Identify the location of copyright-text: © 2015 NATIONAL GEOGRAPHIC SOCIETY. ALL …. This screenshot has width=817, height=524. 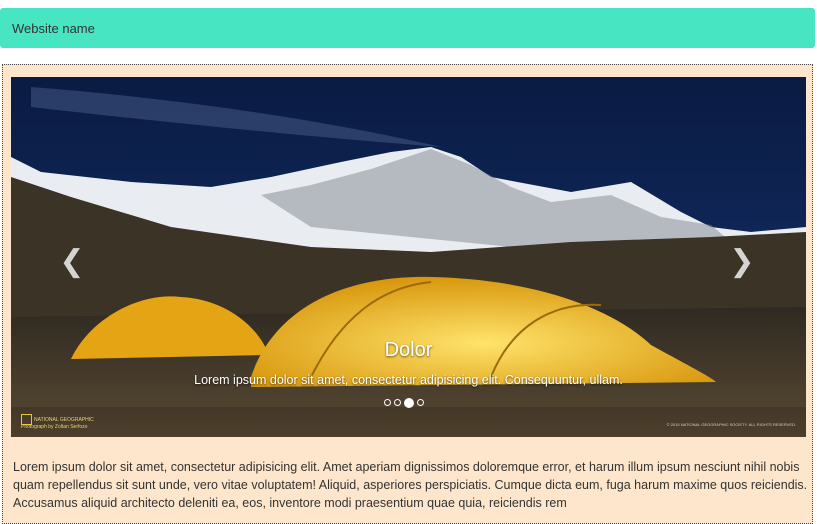
(731, 424).